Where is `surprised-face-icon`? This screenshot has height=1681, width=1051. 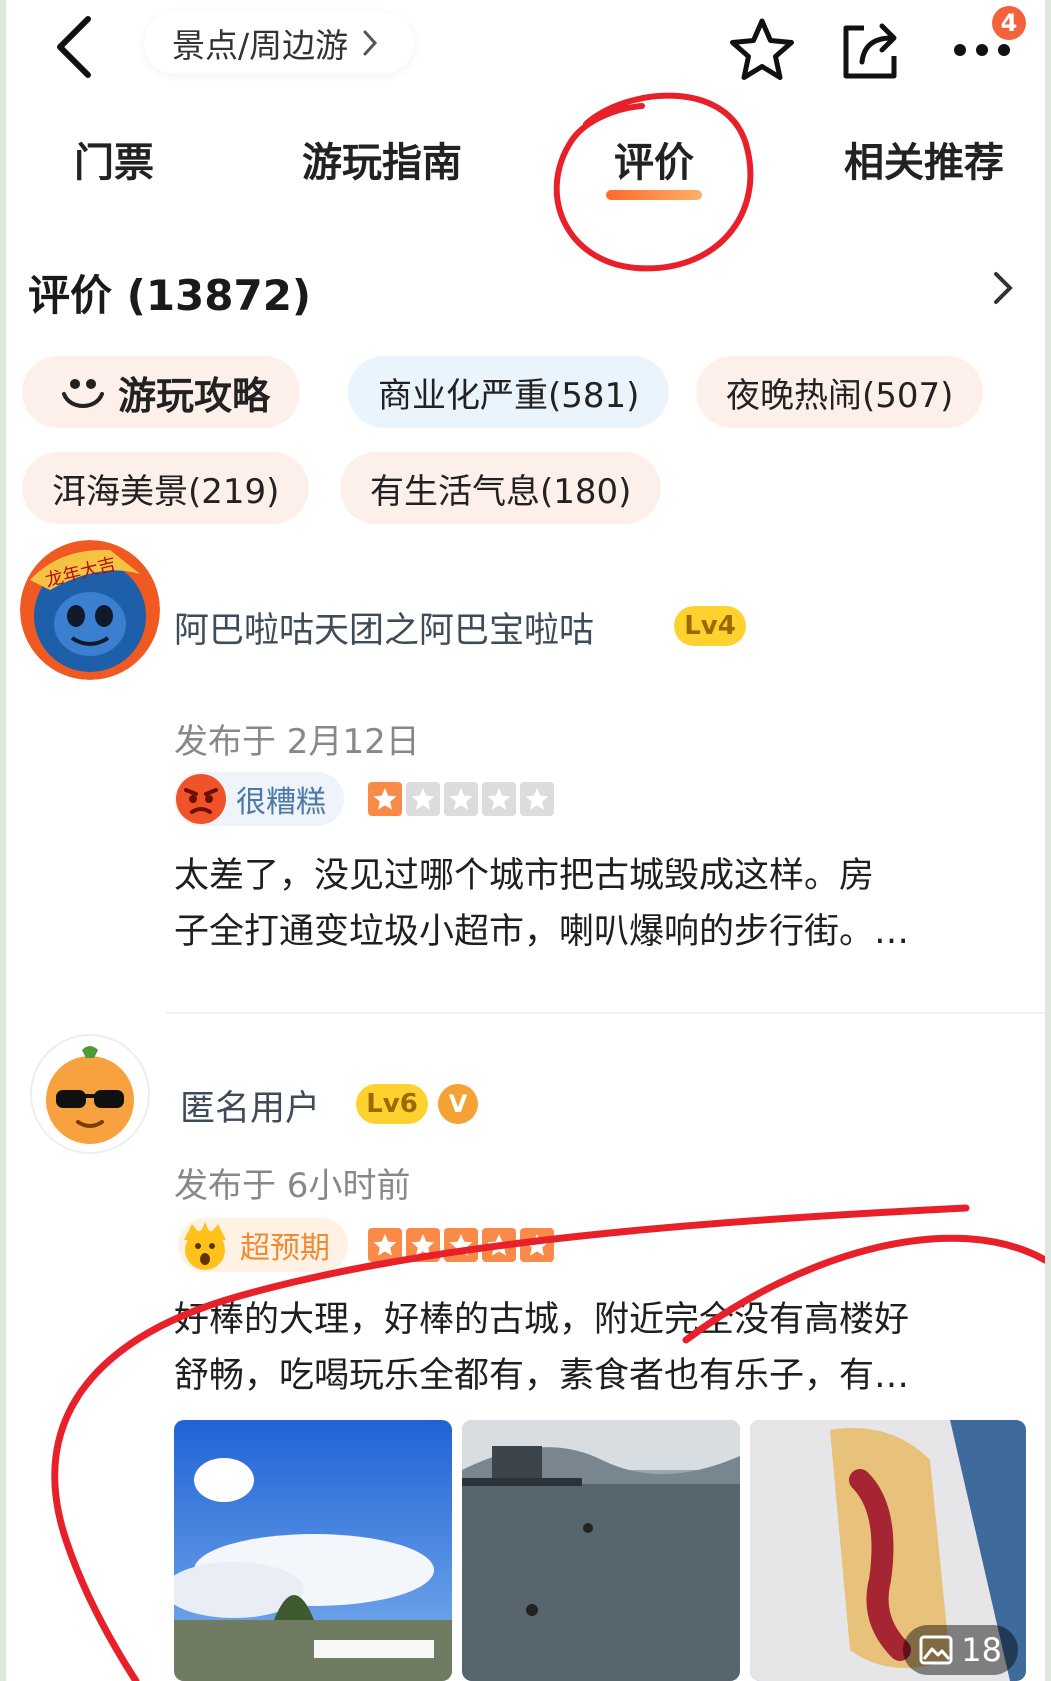
surprised-face-icon is located at coordinates (205, 1246).